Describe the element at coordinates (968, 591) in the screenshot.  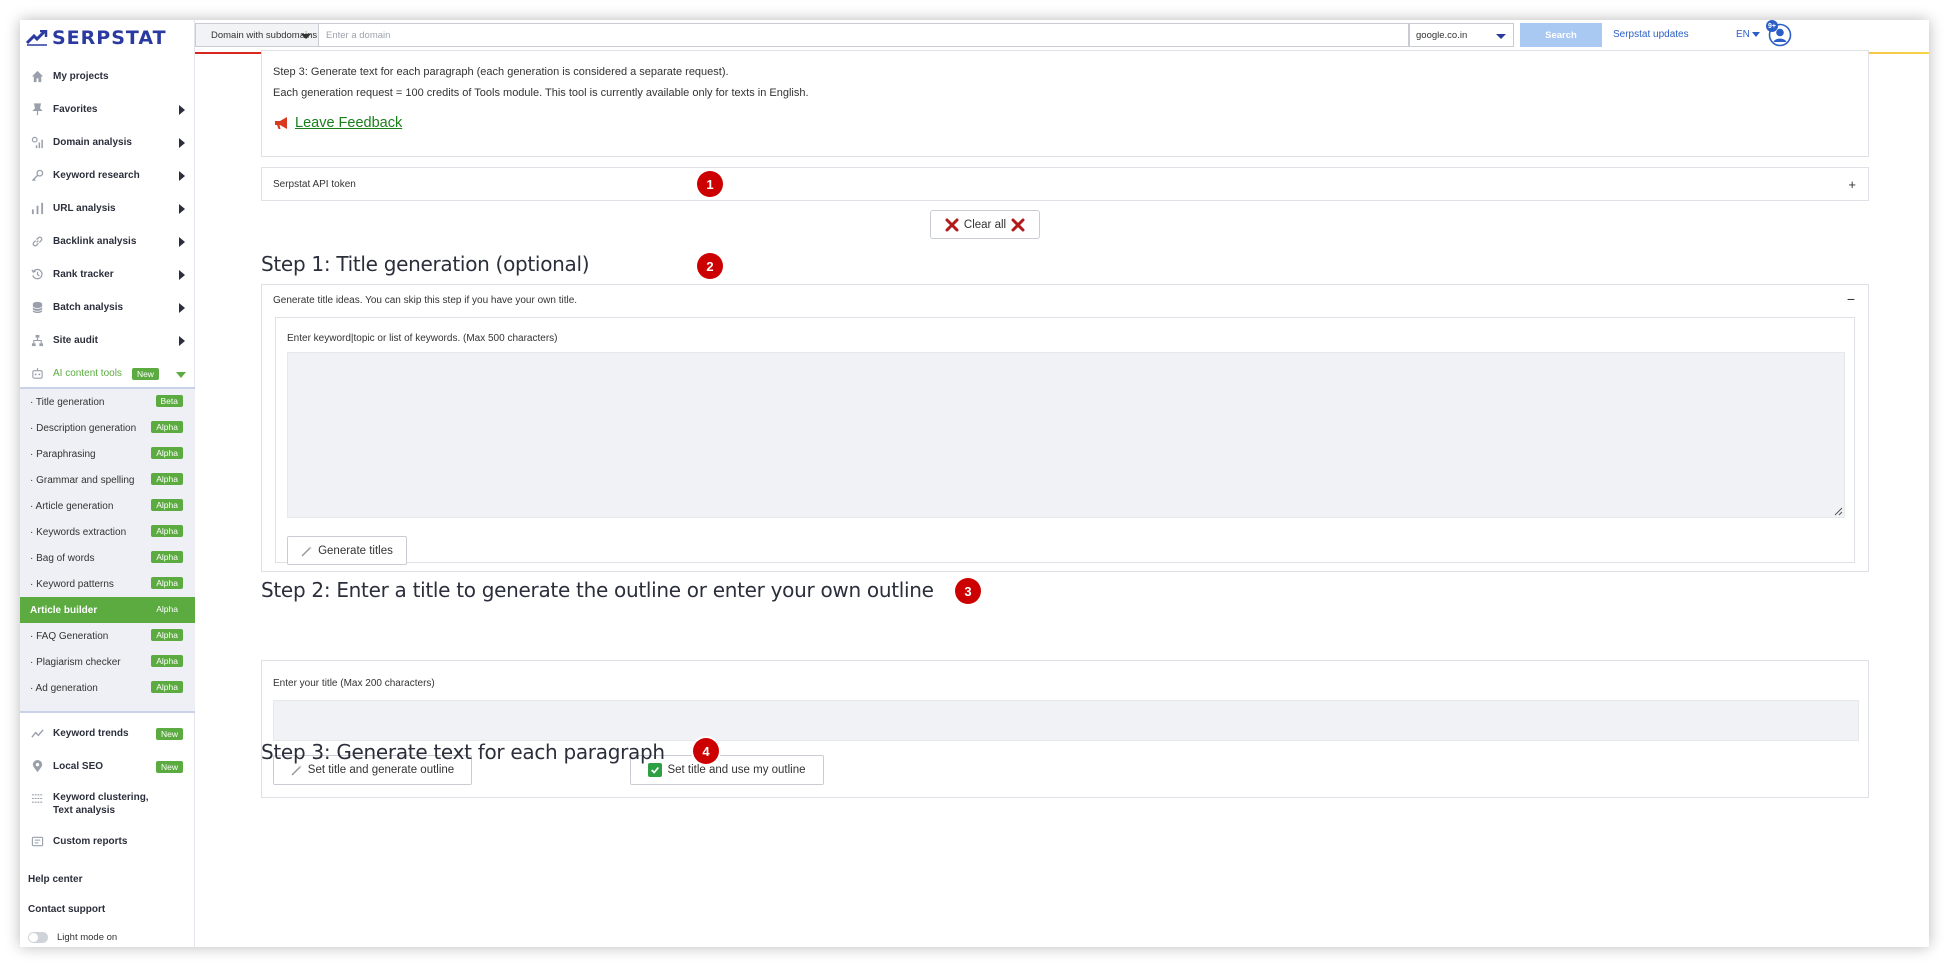
I see `marker-3: 3` at that location.